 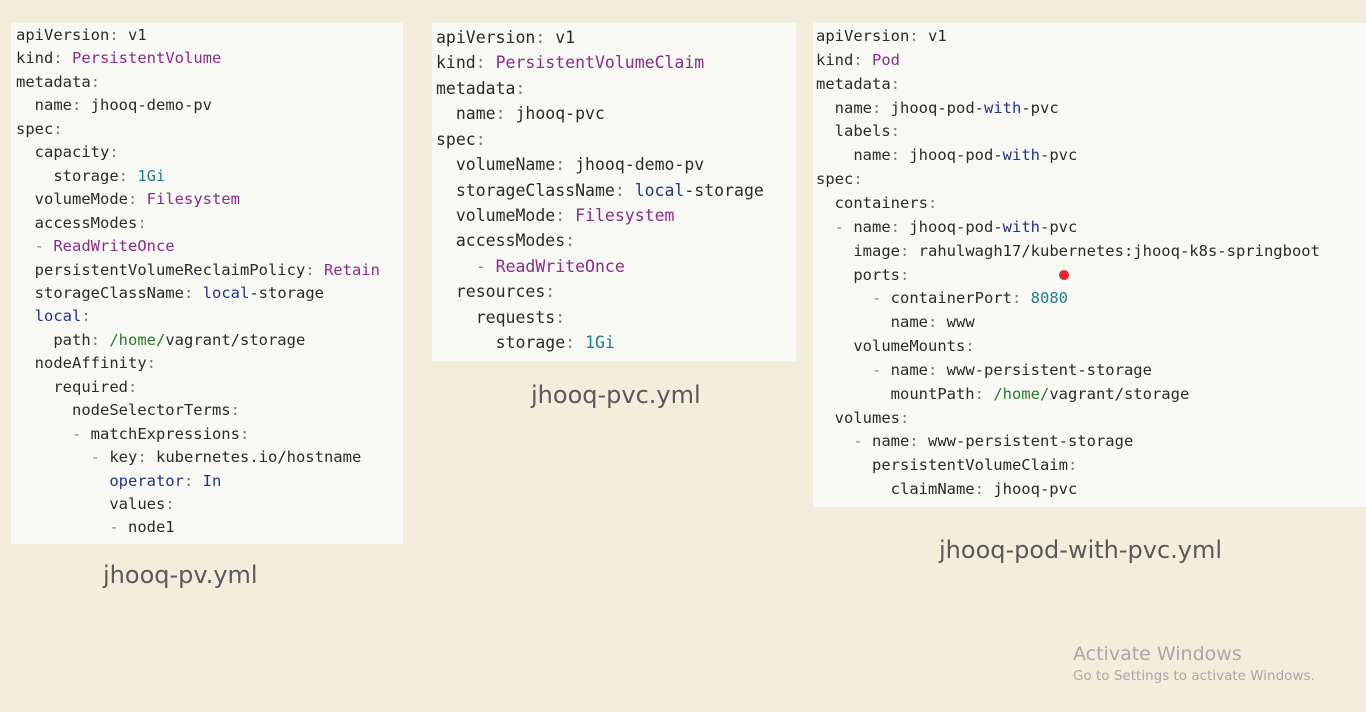 What do you see at coordinates (496, 215) in the screenshot?
I see `code-token: volumeMode` at bounding box center [496, 215].